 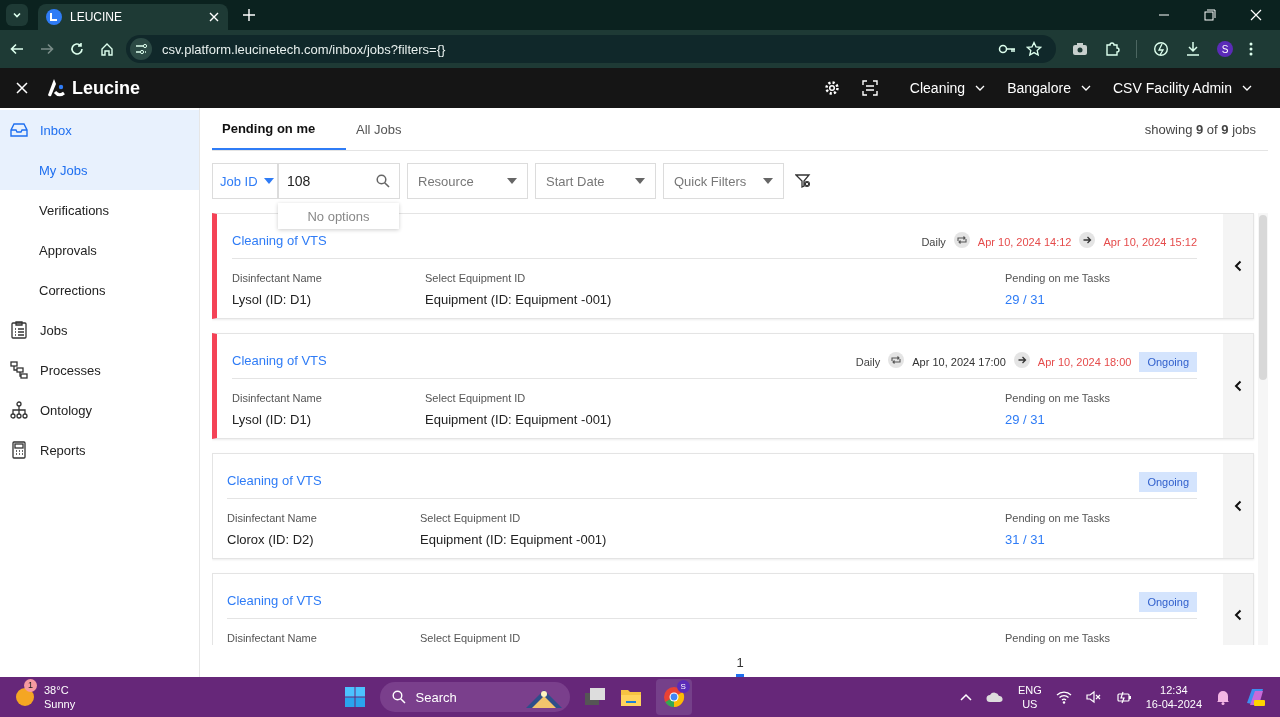 I want to click on chevron-up-icon, so click(x=965, y=697).